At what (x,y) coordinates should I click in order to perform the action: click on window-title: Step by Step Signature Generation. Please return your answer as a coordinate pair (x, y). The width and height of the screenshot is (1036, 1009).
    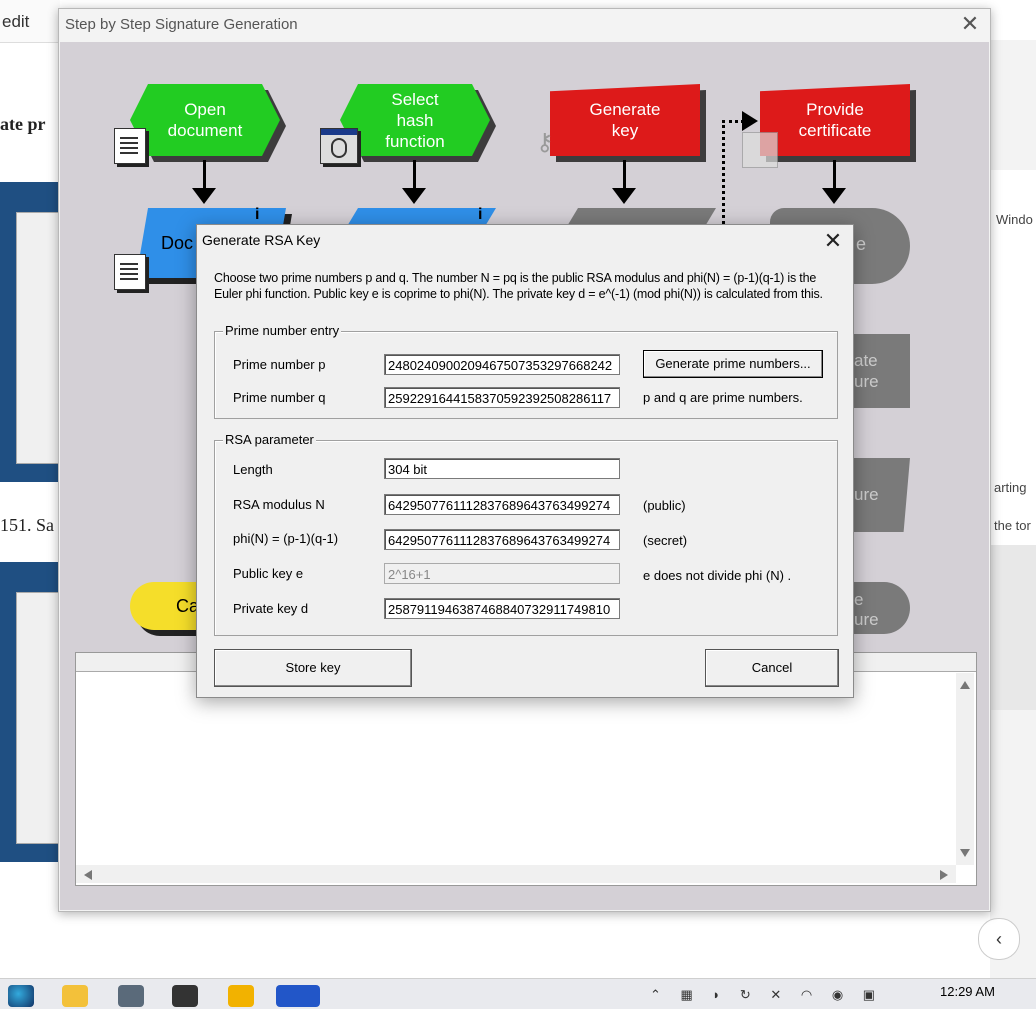
    Looking at the image, I should click on (181, 24).